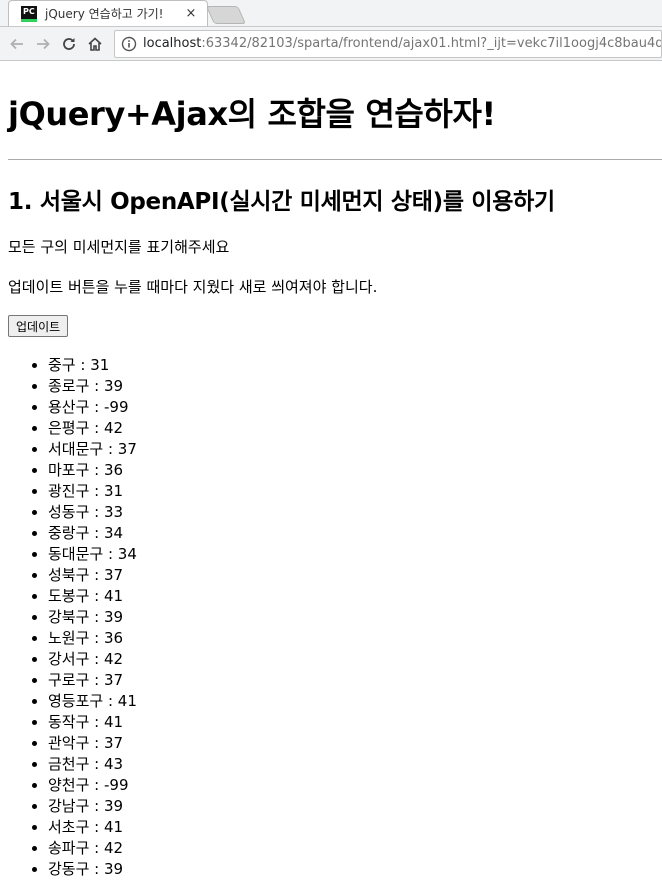  I want to click on forward-button, so click(43, 44).